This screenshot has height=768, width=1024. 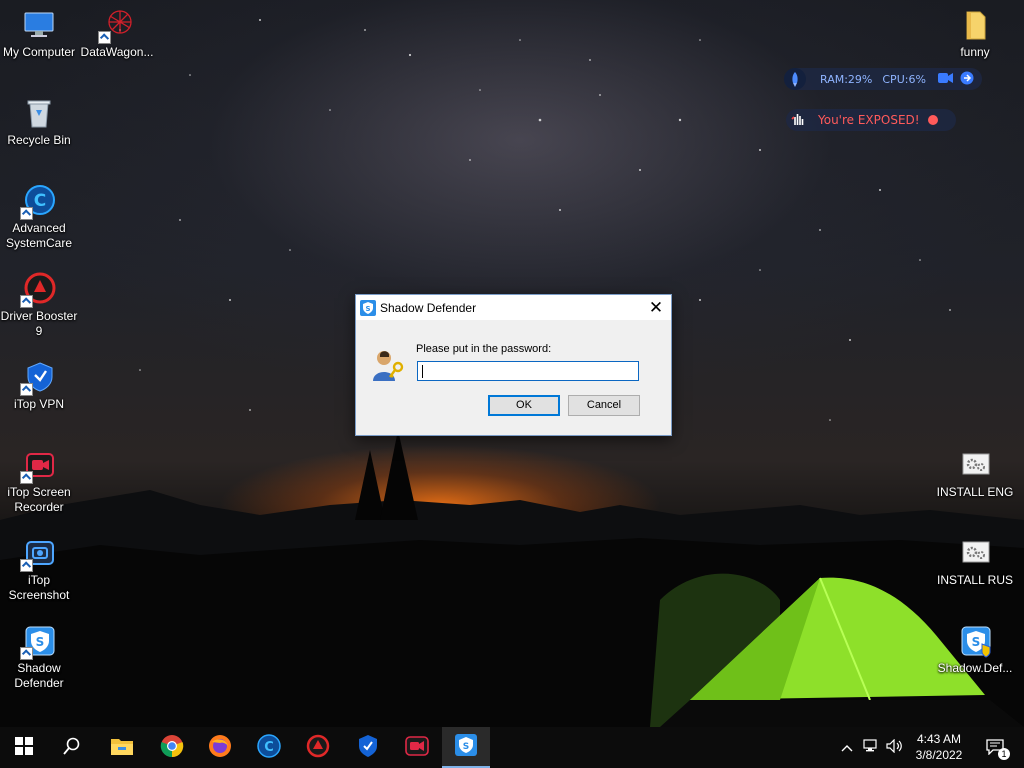 I want to click on action-center-button: 1, so click(x=996, y=747).